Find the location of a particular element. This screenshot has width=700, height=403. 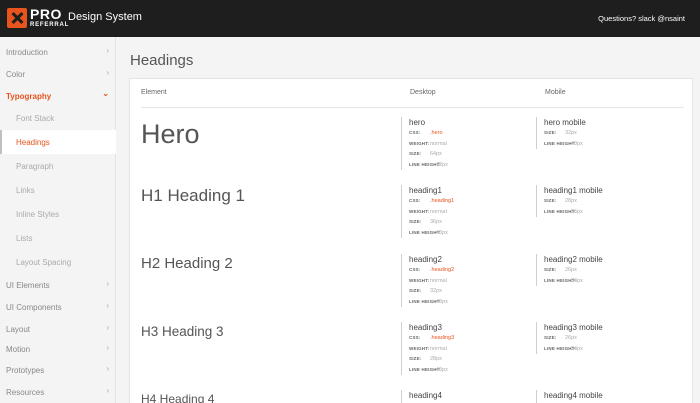

spec-name: heading3 is located at coordinates (425, 327).